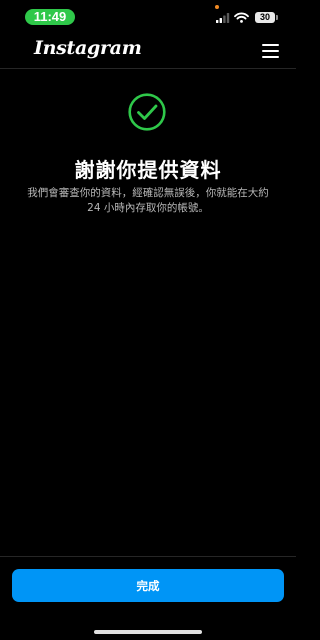 The image size is (320, 640). Describe the element at coordinates (270, 51) in the screenshot. I see `hamburger-menu-icon` at that location.